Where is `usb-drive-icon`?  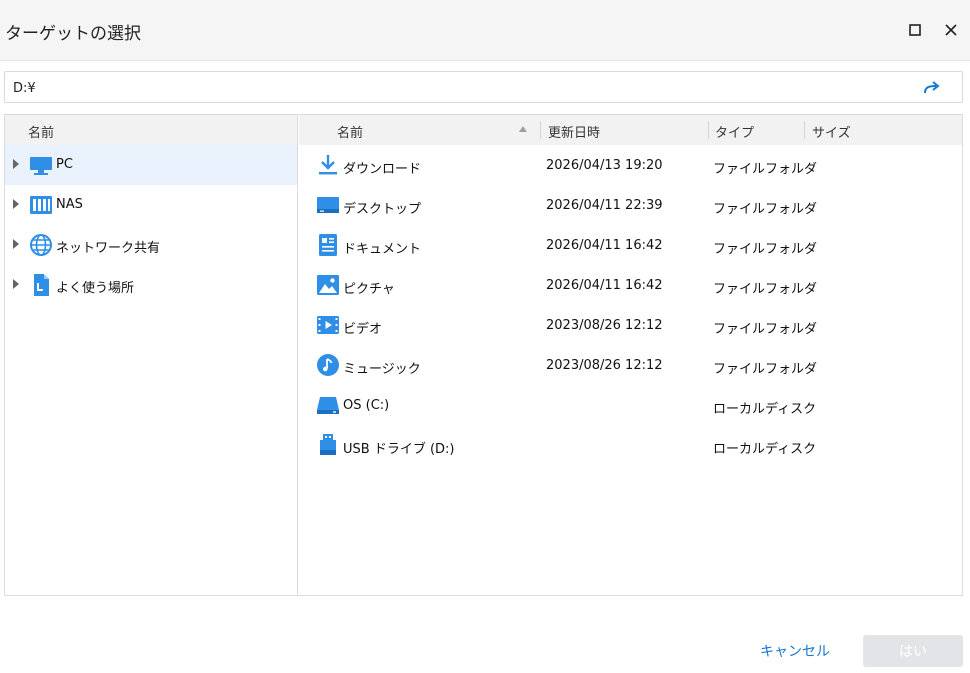
usb-drive-icon is located at coordinates (328, 444).